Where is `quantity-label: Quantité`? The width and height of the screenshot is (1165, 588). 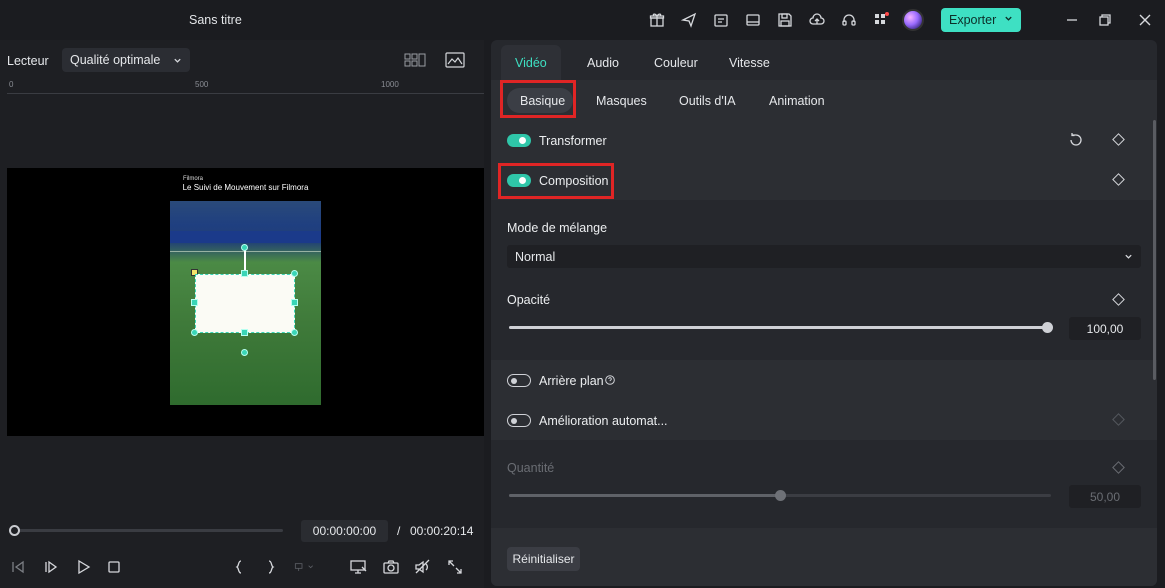
quantity-label: Quantité is located at coordinates (531, 468).